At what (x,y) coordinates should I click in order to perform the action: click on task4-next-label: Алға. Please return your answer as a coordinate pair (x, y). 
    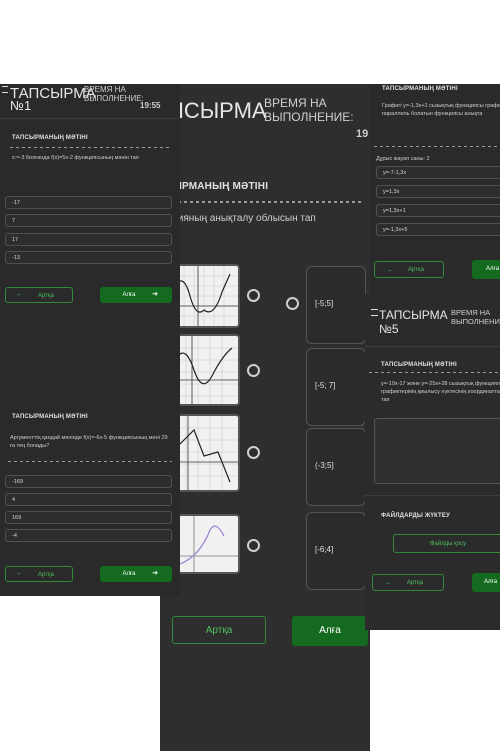
    Looking at the image, I should click on (493, 269).